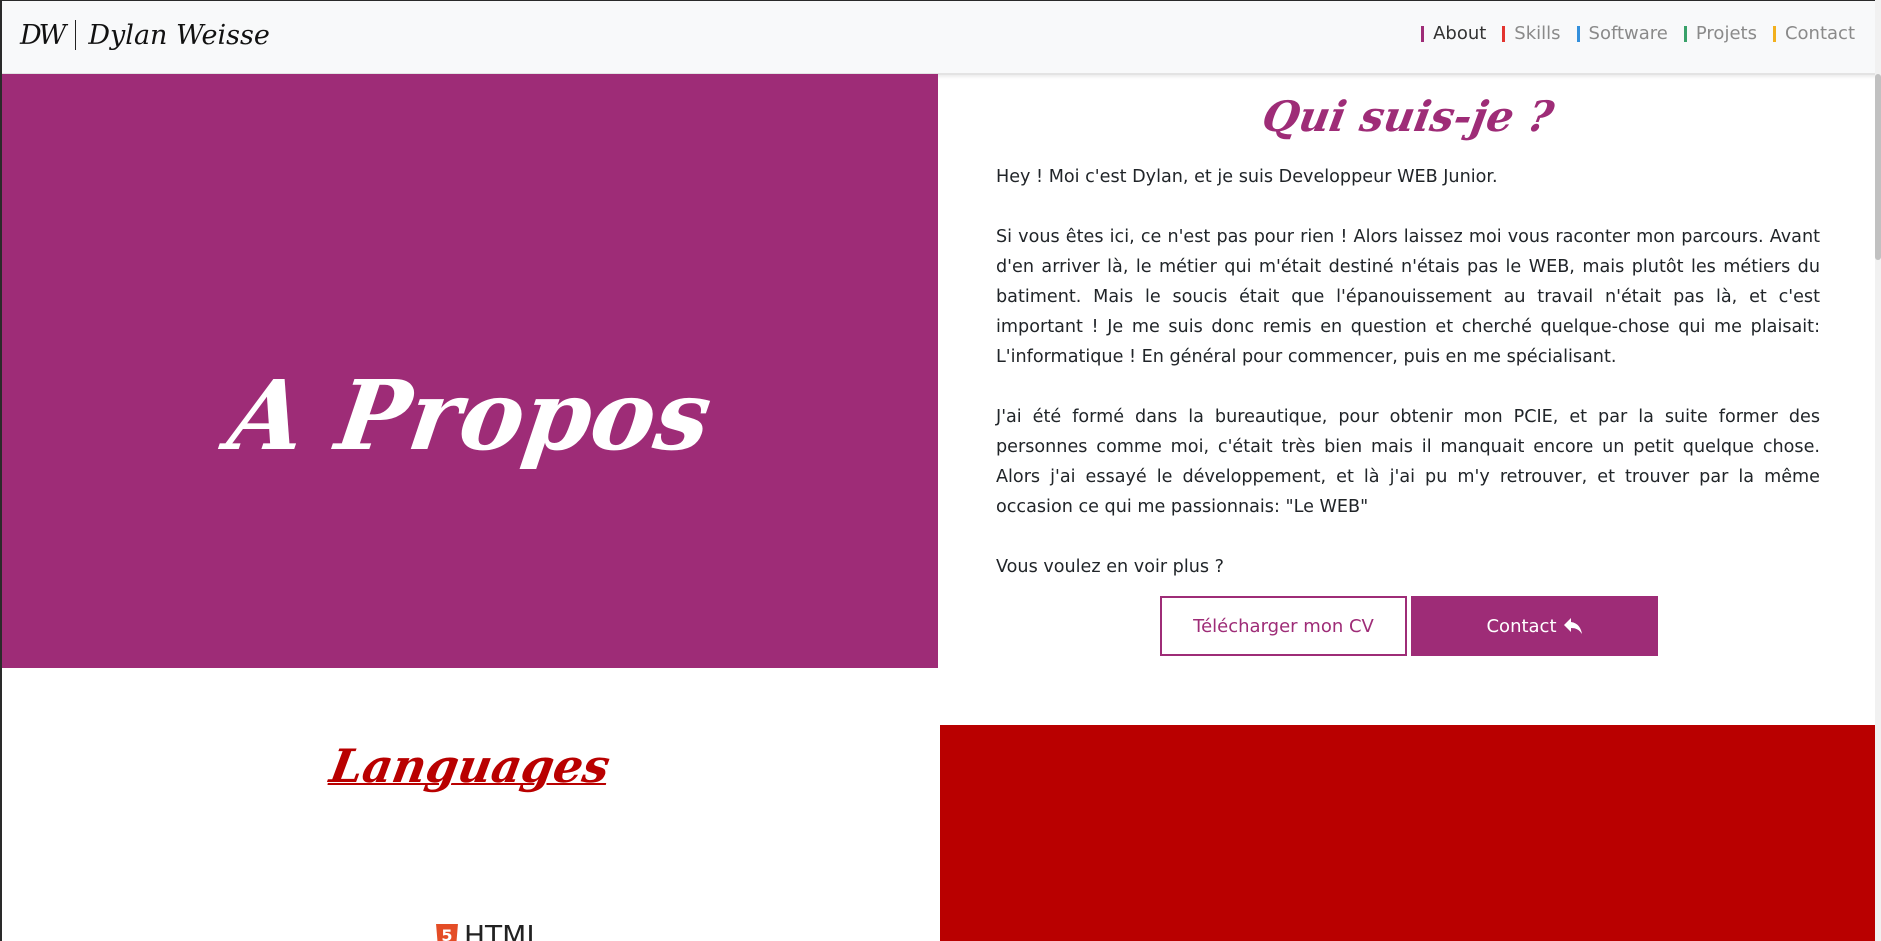 This screenshot has width=1881, height=941. I want to click on brand-divider, so click(76, 35).